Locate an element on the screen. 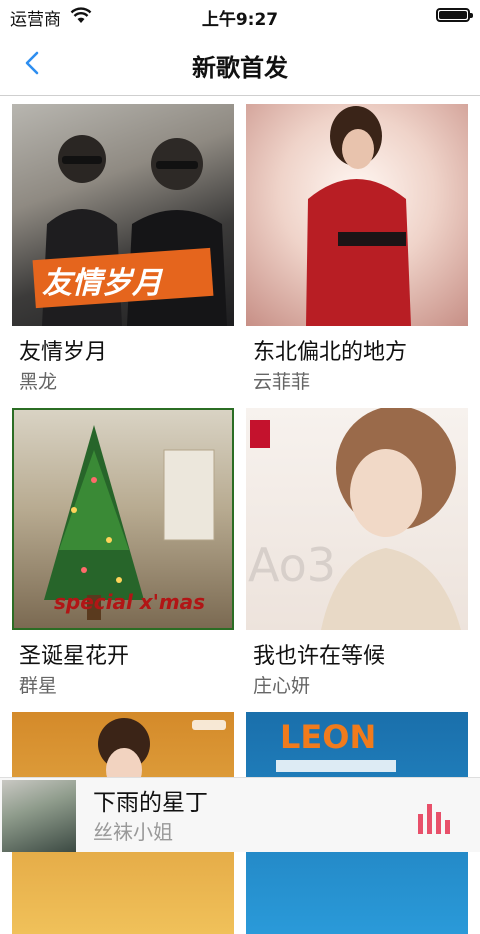  song-title: 圣诞星花开 is located at coordinates (74, 656).